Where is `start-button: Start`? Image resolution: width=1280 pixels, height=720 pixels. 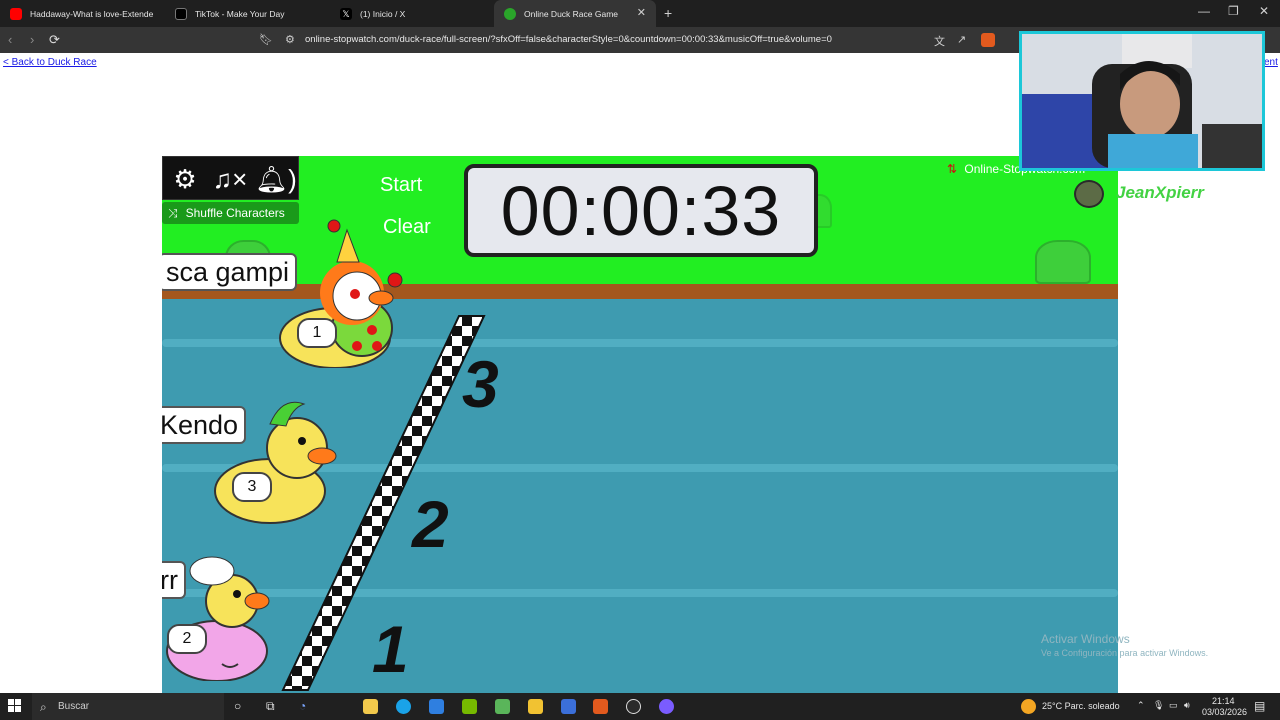 start-button: Start is located at coordinates (401, 185).